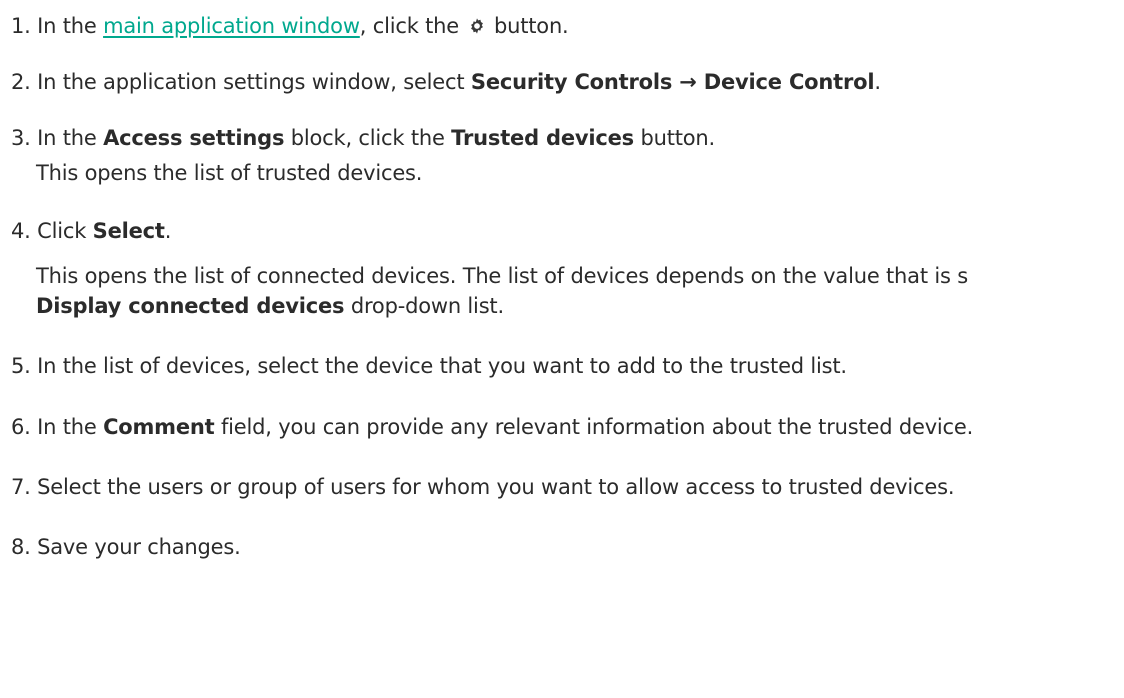 The width and height of the screenshot is (1124, 698). I want to click on step-text: block, click the, so click(367, 138).